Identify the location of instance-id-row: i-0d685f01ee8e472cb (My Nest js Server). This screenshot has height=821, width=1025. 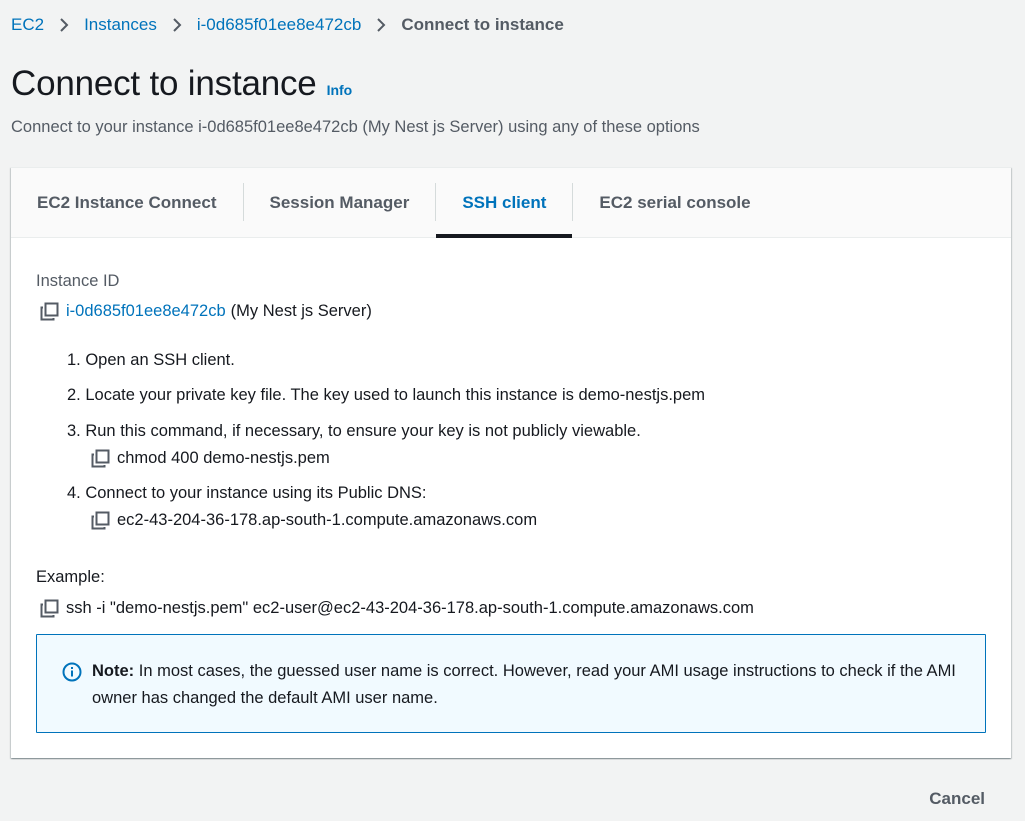
(206, 311).